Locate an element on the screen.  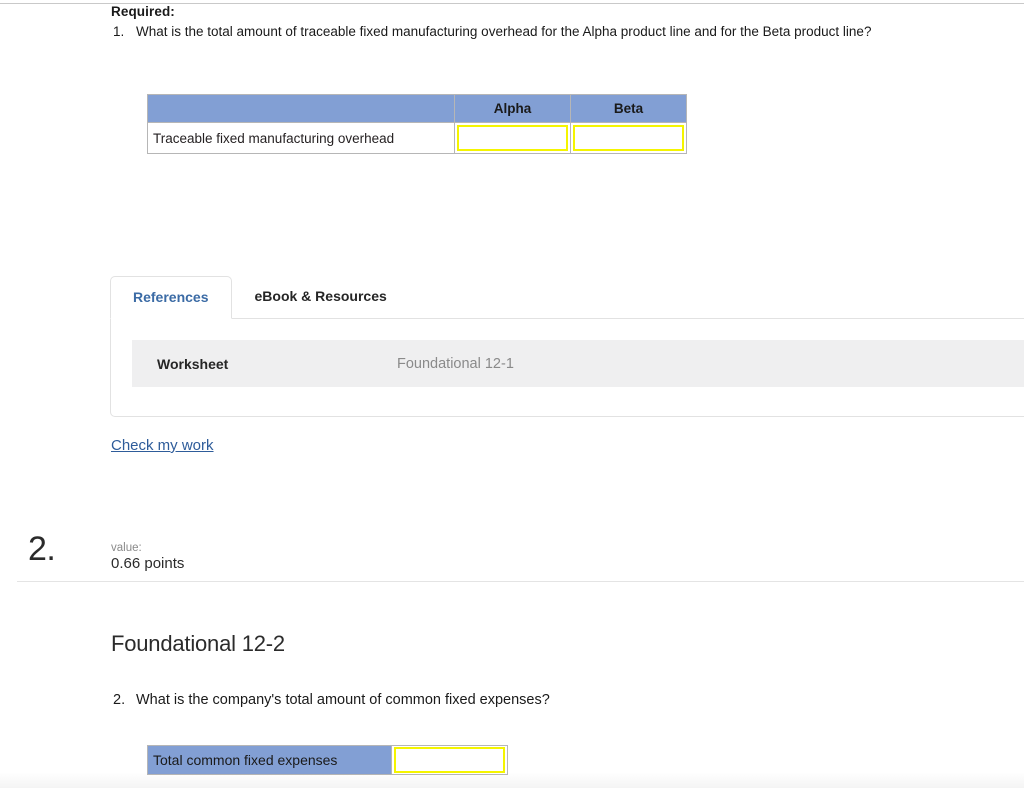
table-header-row: Alpha Beta is located at coordinates (417, 108).